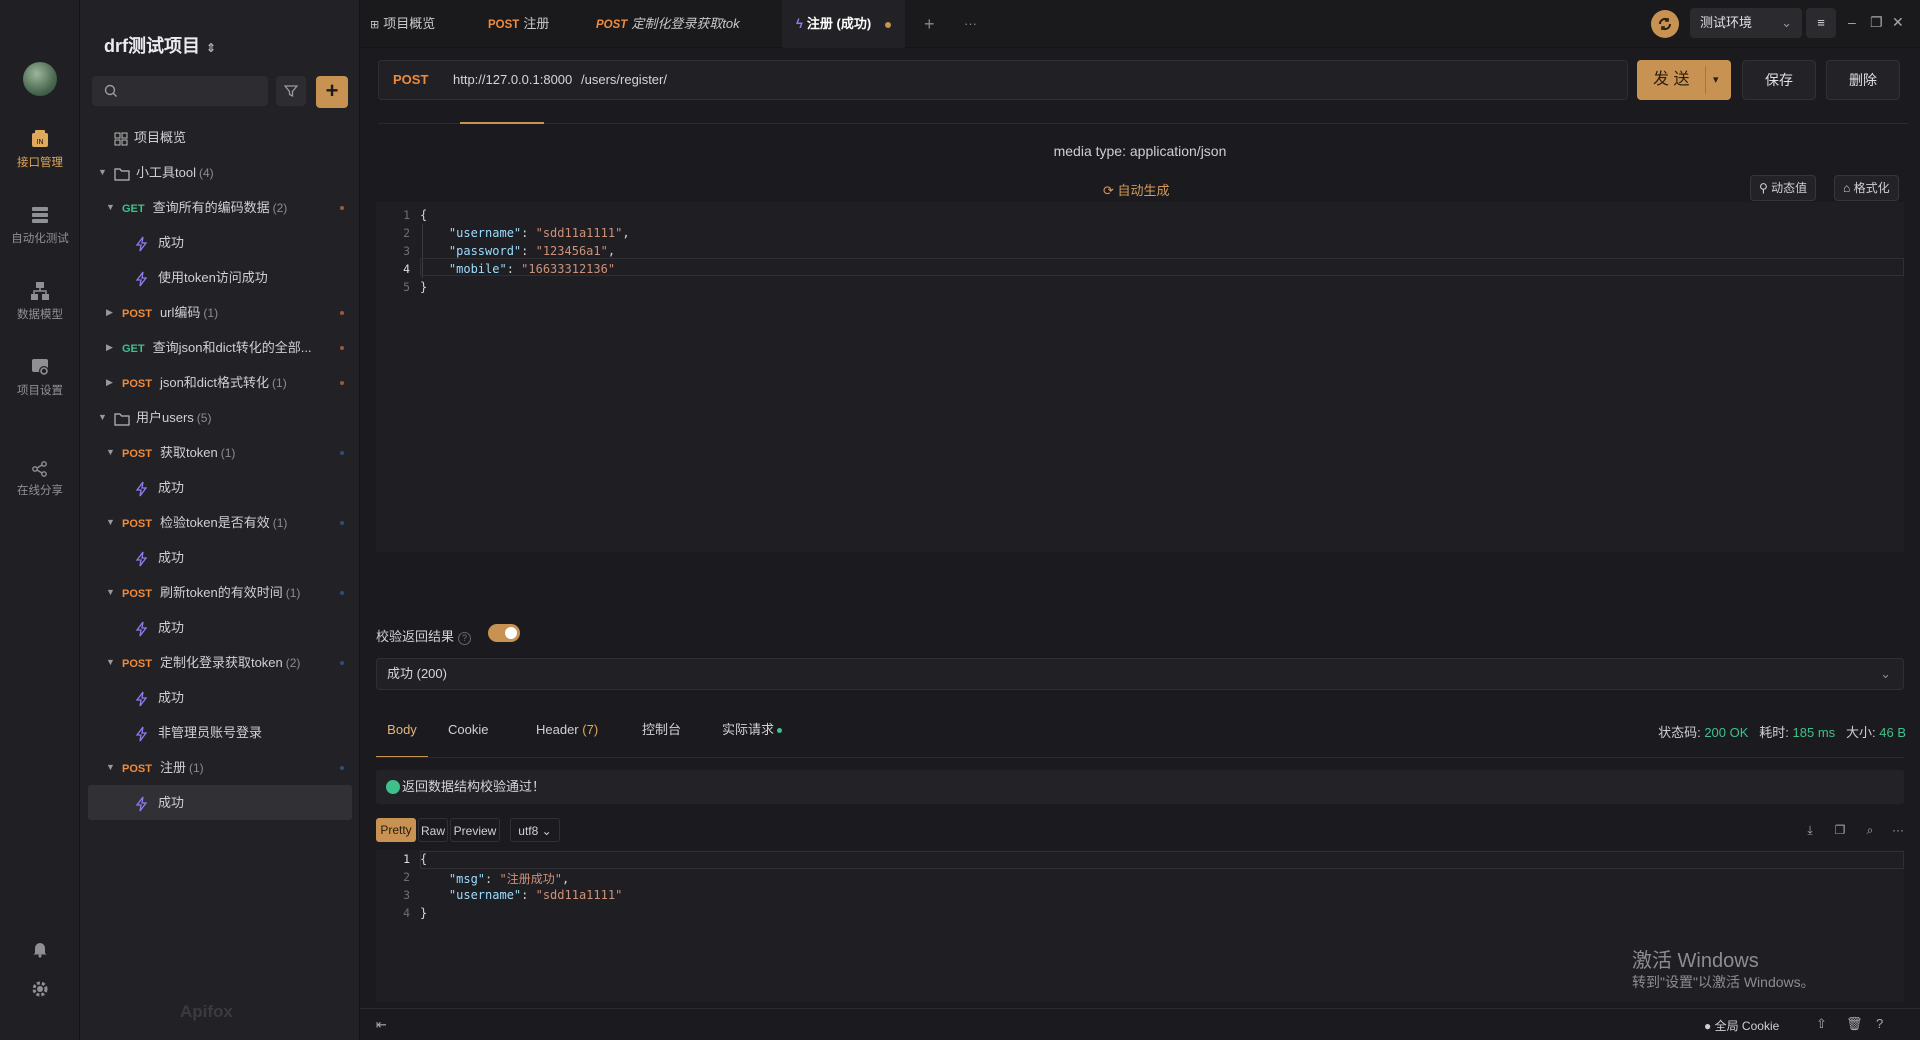  What do you see at coordinates (661, 737) in the screenshot?
I see `tab-console: 控制台` at bounding box center [661, 737].